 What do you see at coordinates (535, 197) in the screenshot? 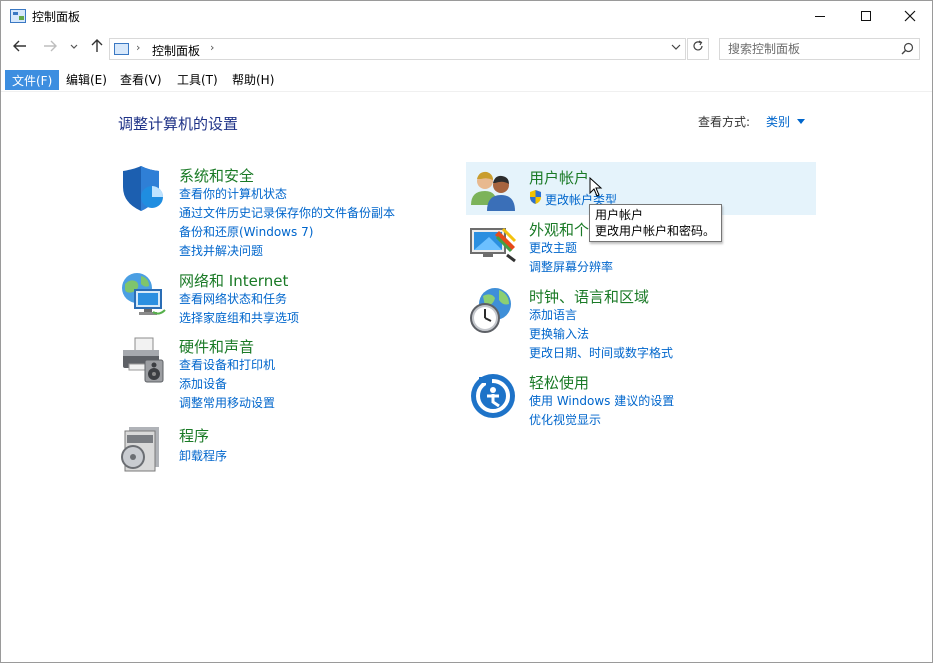
I see `uac-shield-icon` at bounding box center [535, 197].